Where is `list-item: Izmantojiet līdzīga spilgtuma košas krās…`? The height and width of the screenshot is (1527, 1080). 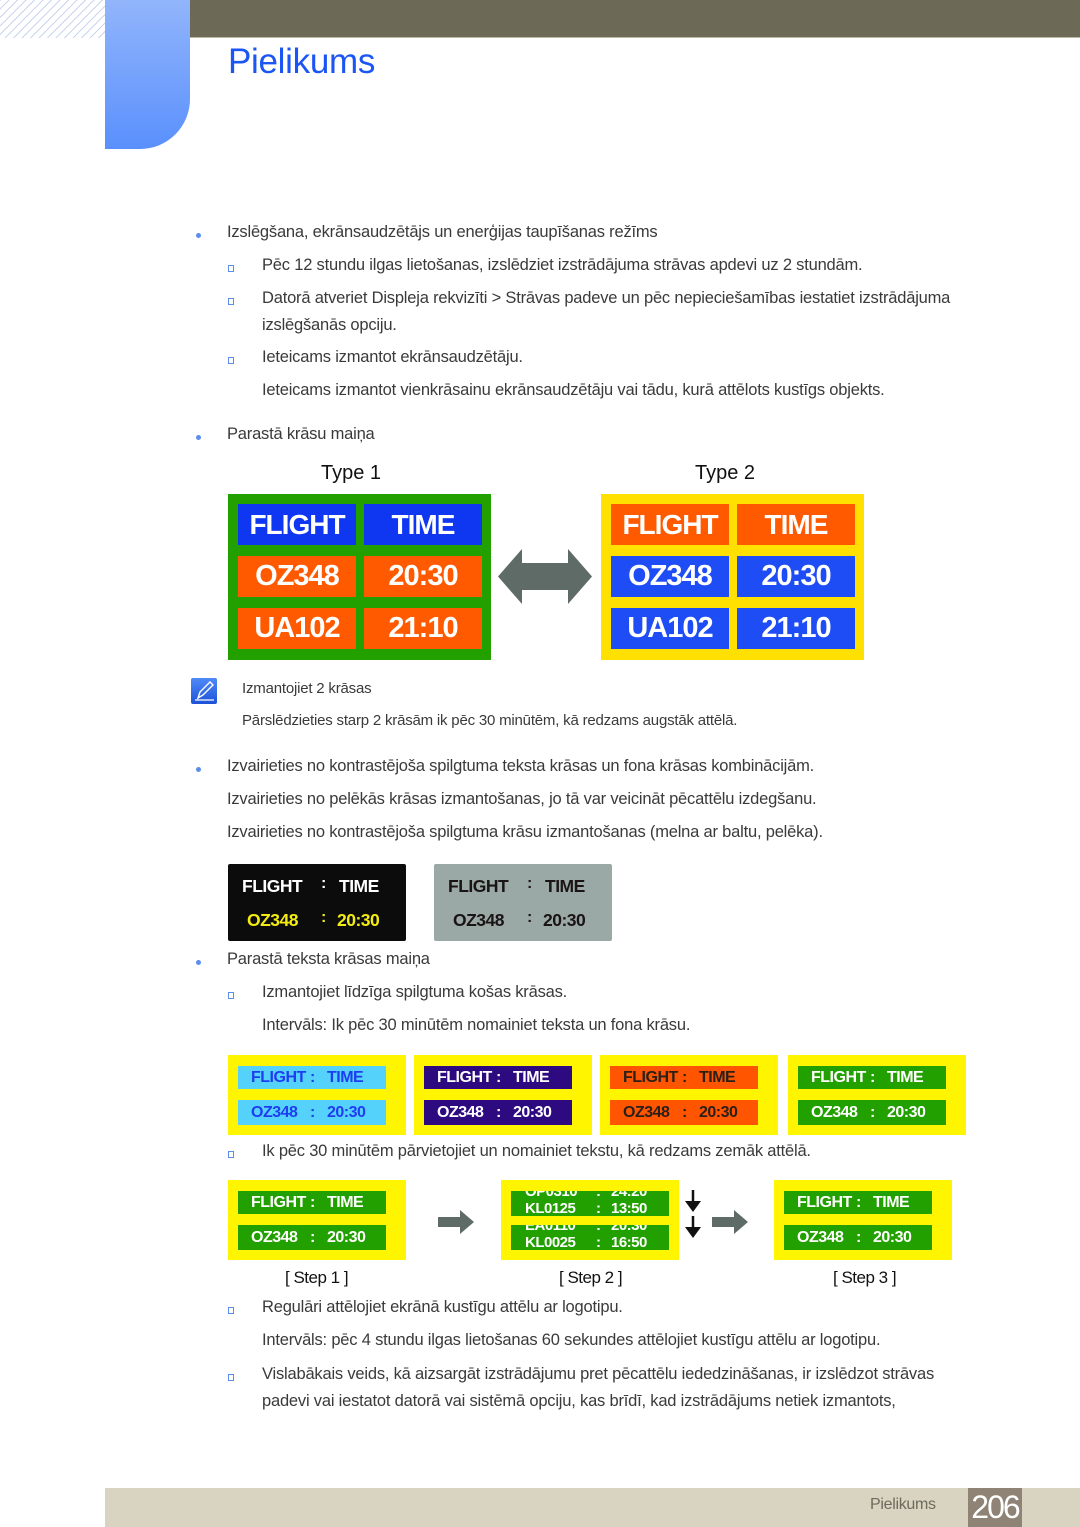
list-item: Izmantojiet līdzīga spilgtuma košas krās… is located at coordinates (415, 992).